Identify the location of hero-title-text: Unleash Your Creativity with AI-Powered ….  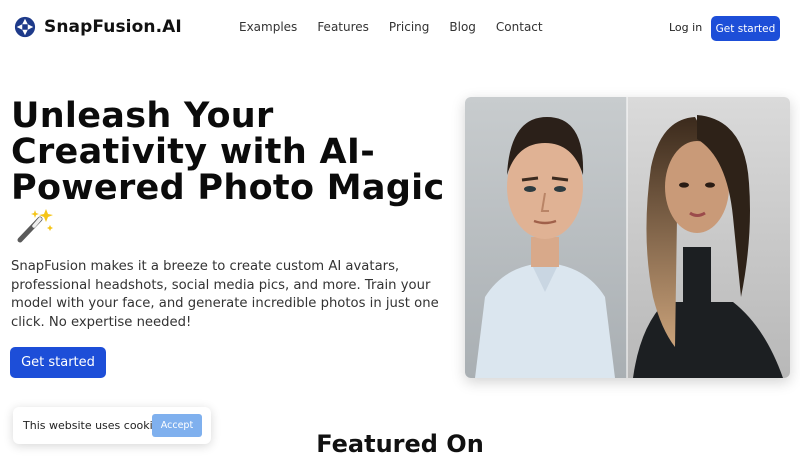
(228, 152).